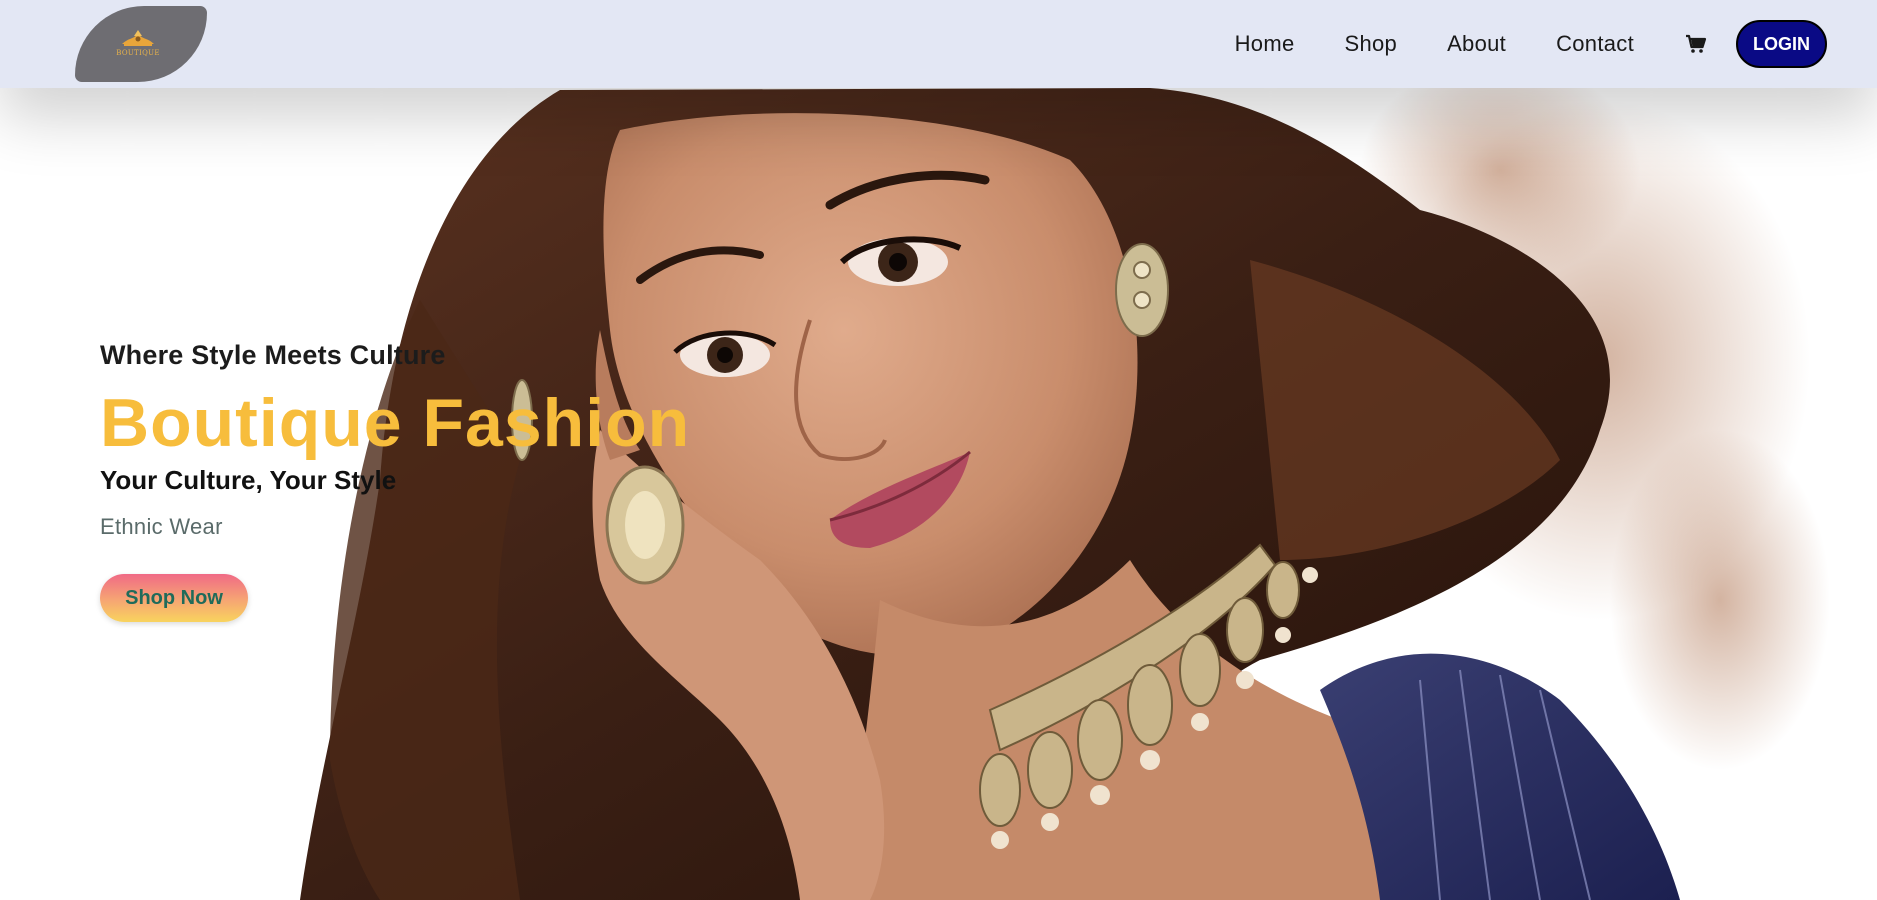  What do you see at coordinates (1265, 44) in the screenshot?
I see `nav-home: Home` at bounding box center [1265, 44].